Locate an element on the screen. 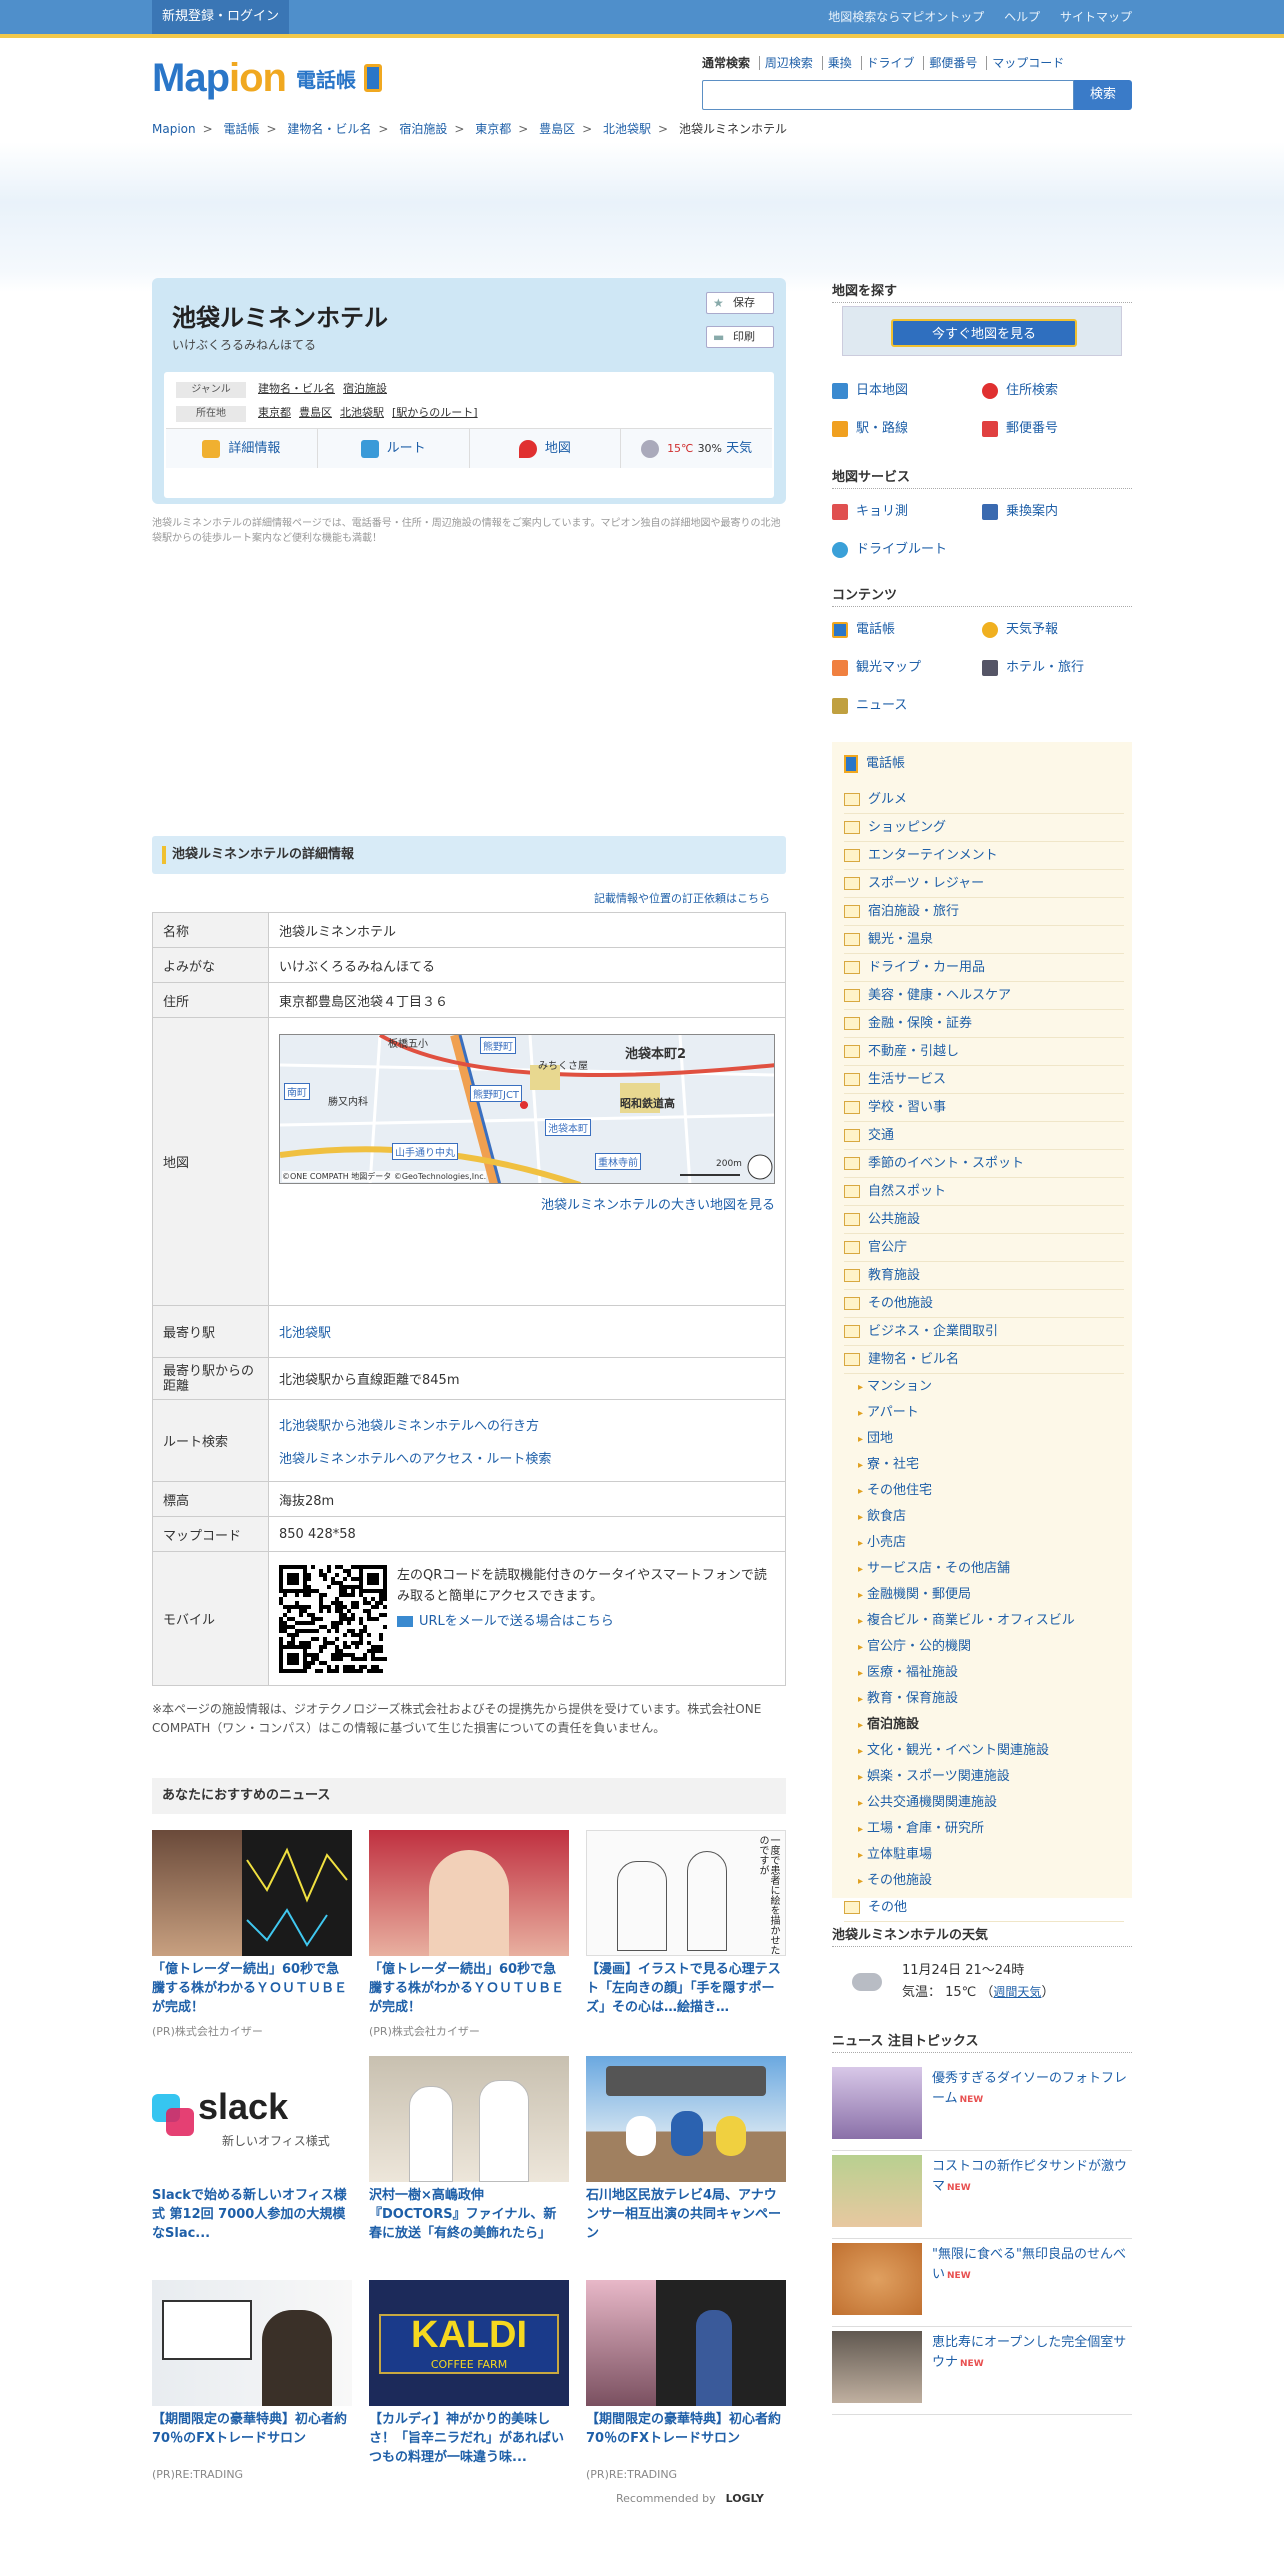  phonebook-link: 電話帳 is located at coordinates (907, 630).